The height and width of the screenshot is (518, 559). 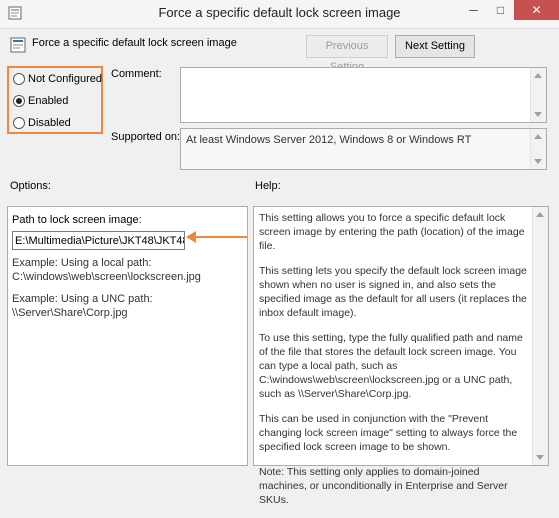 What do you see at coordinates (82, 263) in the screenshot?
I see `local-example-label: Example: Using a local path:` at bounding box center [82, 263].